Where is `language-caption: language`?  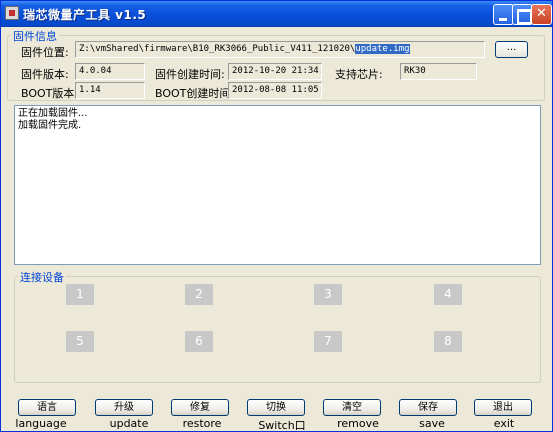 language-caption: language is located at coordinates (41, 423).